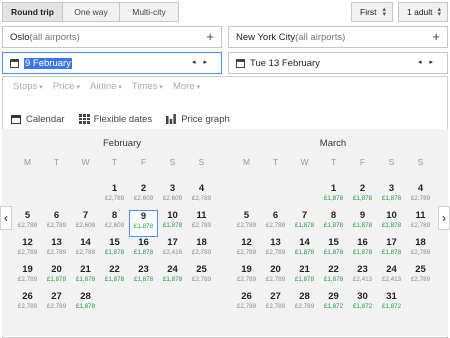 This screenshot has width=450, height=338. Describe the element at coordinates (144, 86) in the screenshot. I see `filter-label: Times` at that location.